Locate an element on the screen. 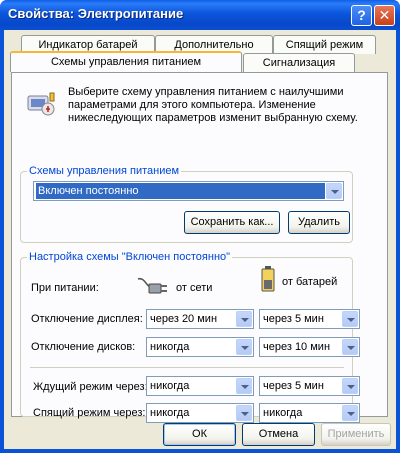 This screenshot has height=453, width=400. scheme-settings-legend: Настройка схемы "Включен постоянно" is located at coordinates (130, 257).